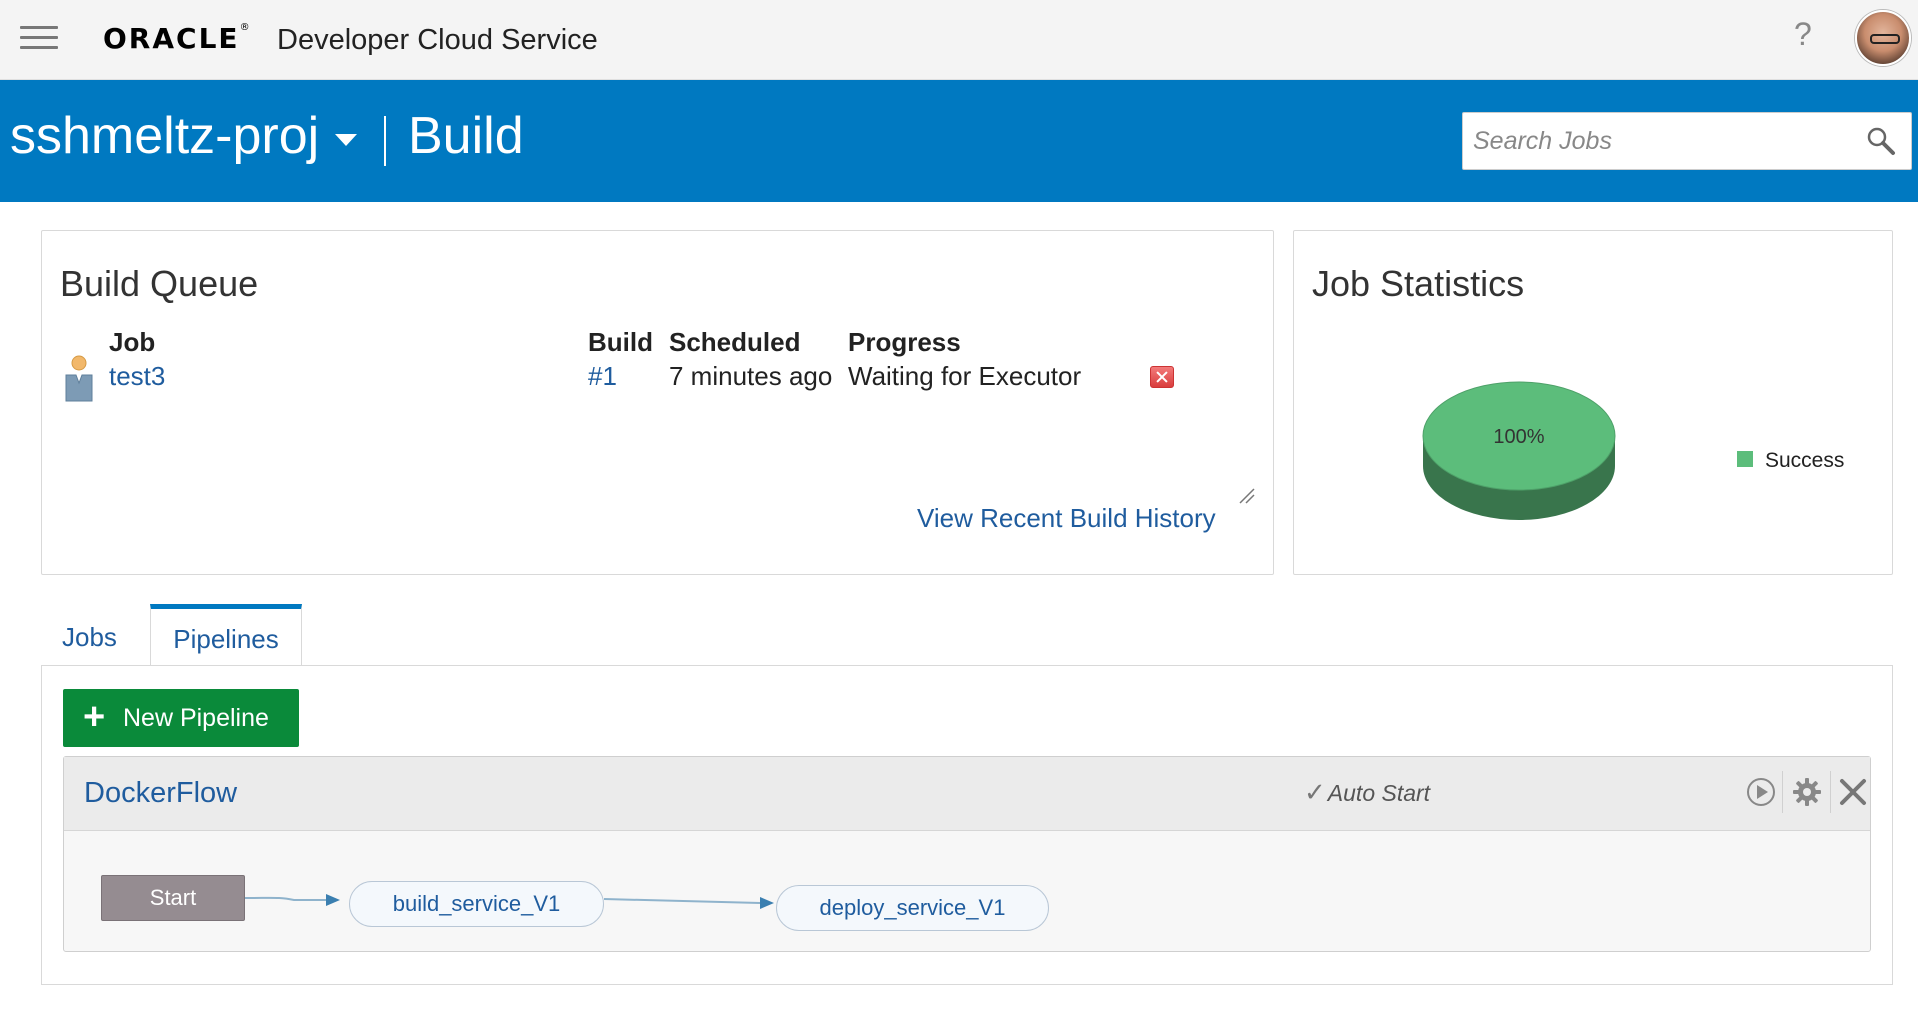 The width and height of the screenshot is (1918, 1030). What do you see at coordinates (346, 140) in the screenshot?
I see `project-dropdown-icon` at bounding box center [346, 140].